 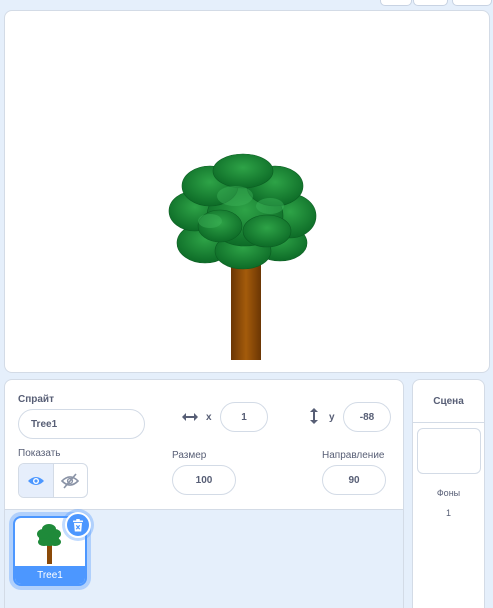 I want to click on trash-icon, so click(x=78, y=524).